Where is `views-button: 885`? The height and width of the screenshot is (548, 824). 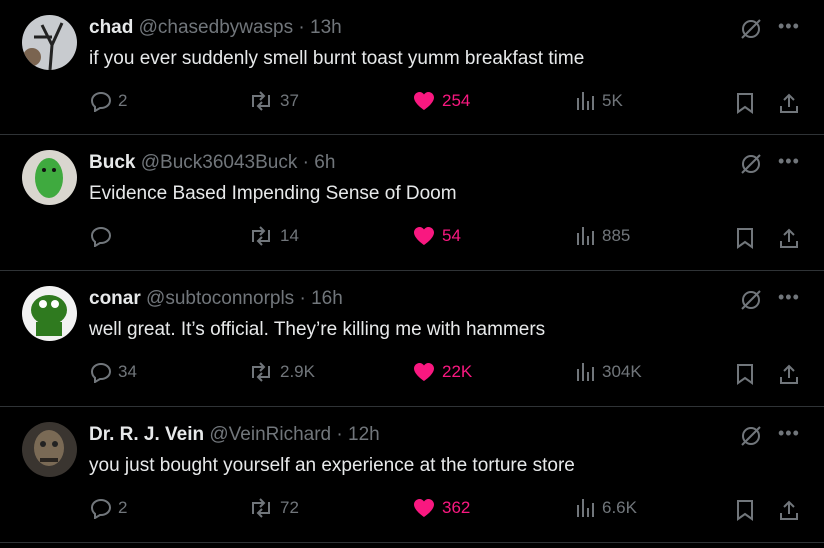
views-button: 885 is located at coordinates (603, 236).